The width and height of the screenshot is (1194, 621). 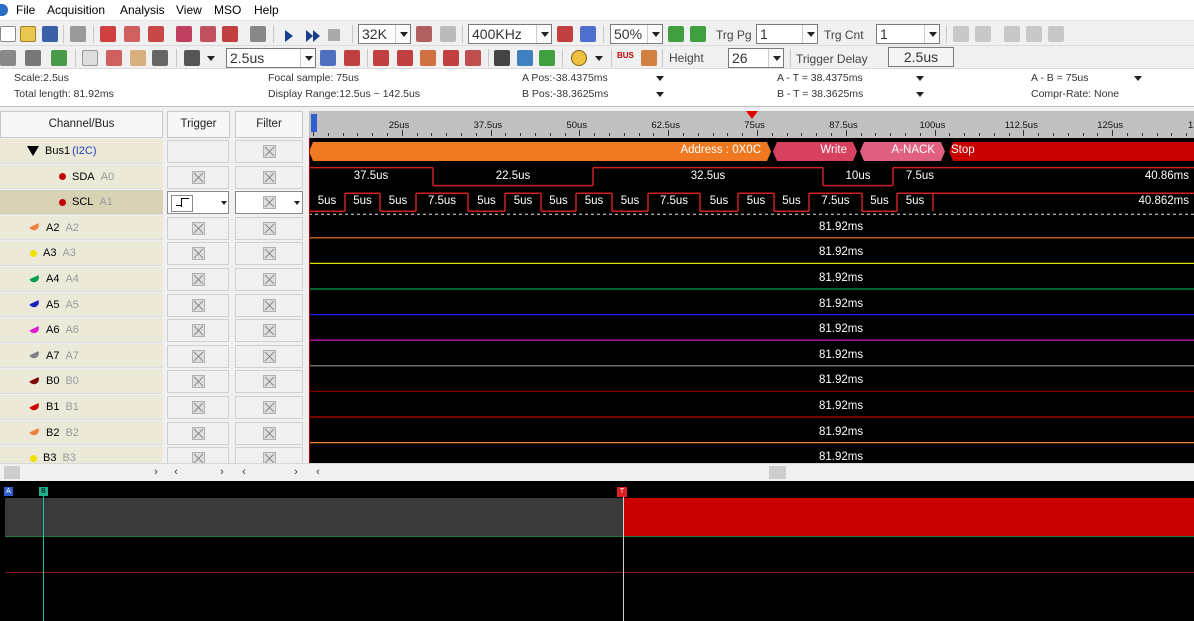 What do you see at coordinates (43, 491) in the screenshot?
I see `overview-b-marker: B` at bounding box center [43, 491].